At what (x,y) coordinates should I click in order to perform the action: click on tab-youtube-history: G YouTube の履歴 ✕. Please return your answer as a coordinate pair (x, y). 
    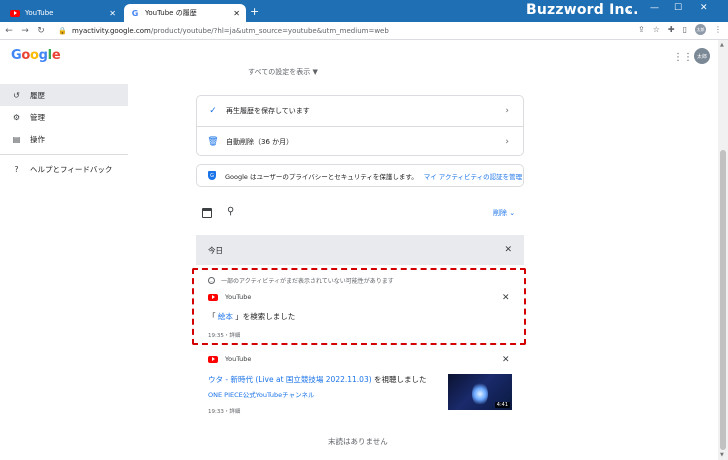
    Looking at the image, I should click on (185, 13).